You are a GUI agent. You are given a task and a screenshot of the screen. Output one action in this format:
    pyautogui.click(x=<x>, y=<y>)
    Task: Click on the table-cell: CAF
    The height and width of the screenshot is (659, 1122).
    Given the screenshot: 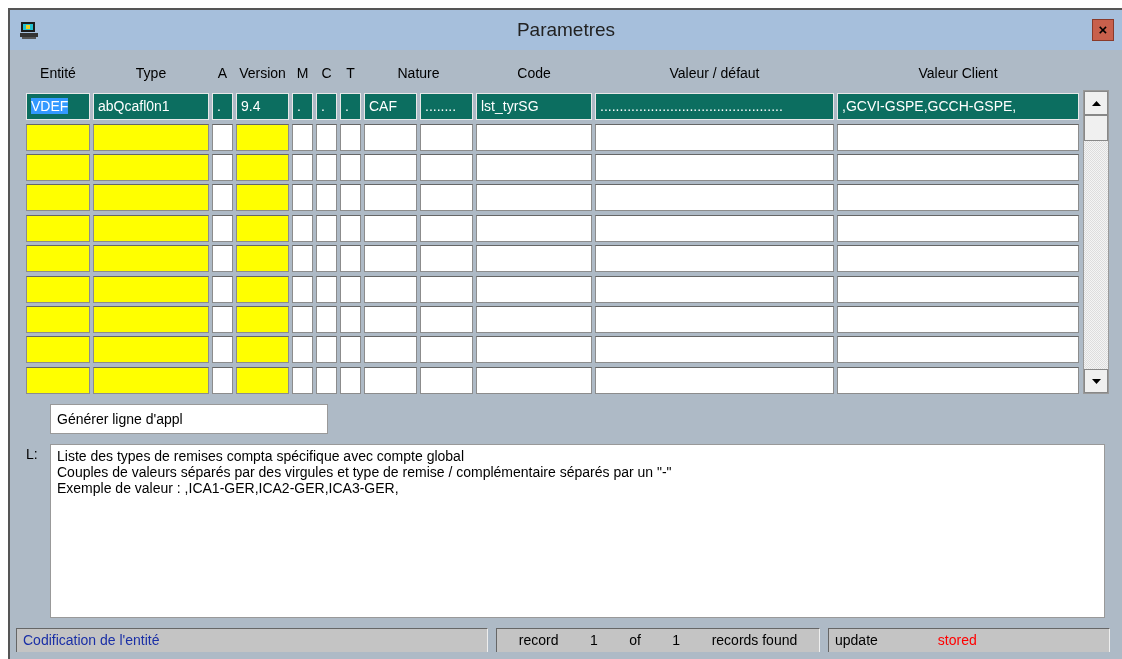 What is the action you would take?
    pyautogui.click(x=390, y=107)
    